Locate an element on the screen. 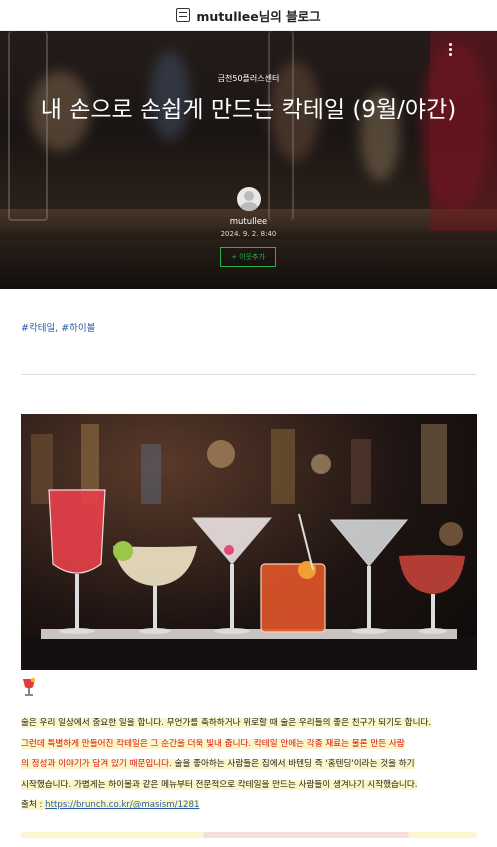 The image size is (497, 847). blog-header: mutullee님의 블로그 is located at coordinates (248, 15).